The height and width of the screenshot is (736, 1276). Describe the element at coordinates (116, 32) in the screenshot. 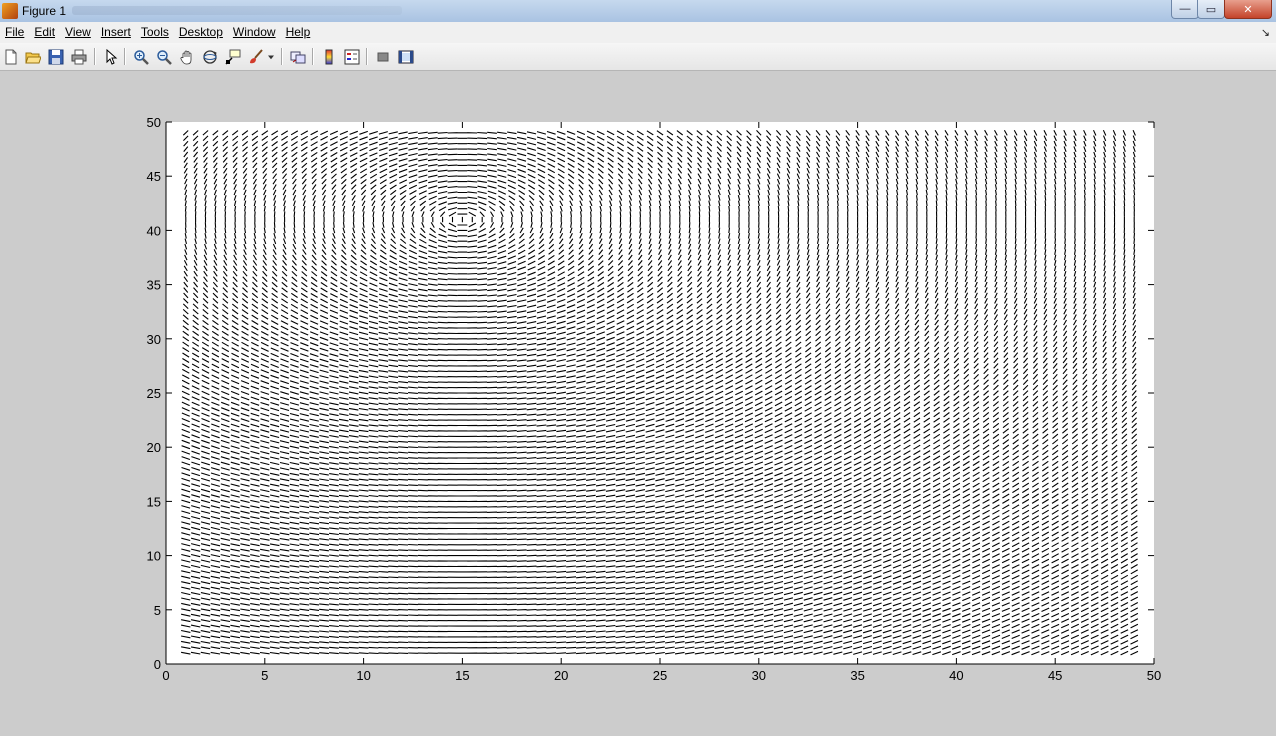

I see `menu-insert: Insert` at that location.